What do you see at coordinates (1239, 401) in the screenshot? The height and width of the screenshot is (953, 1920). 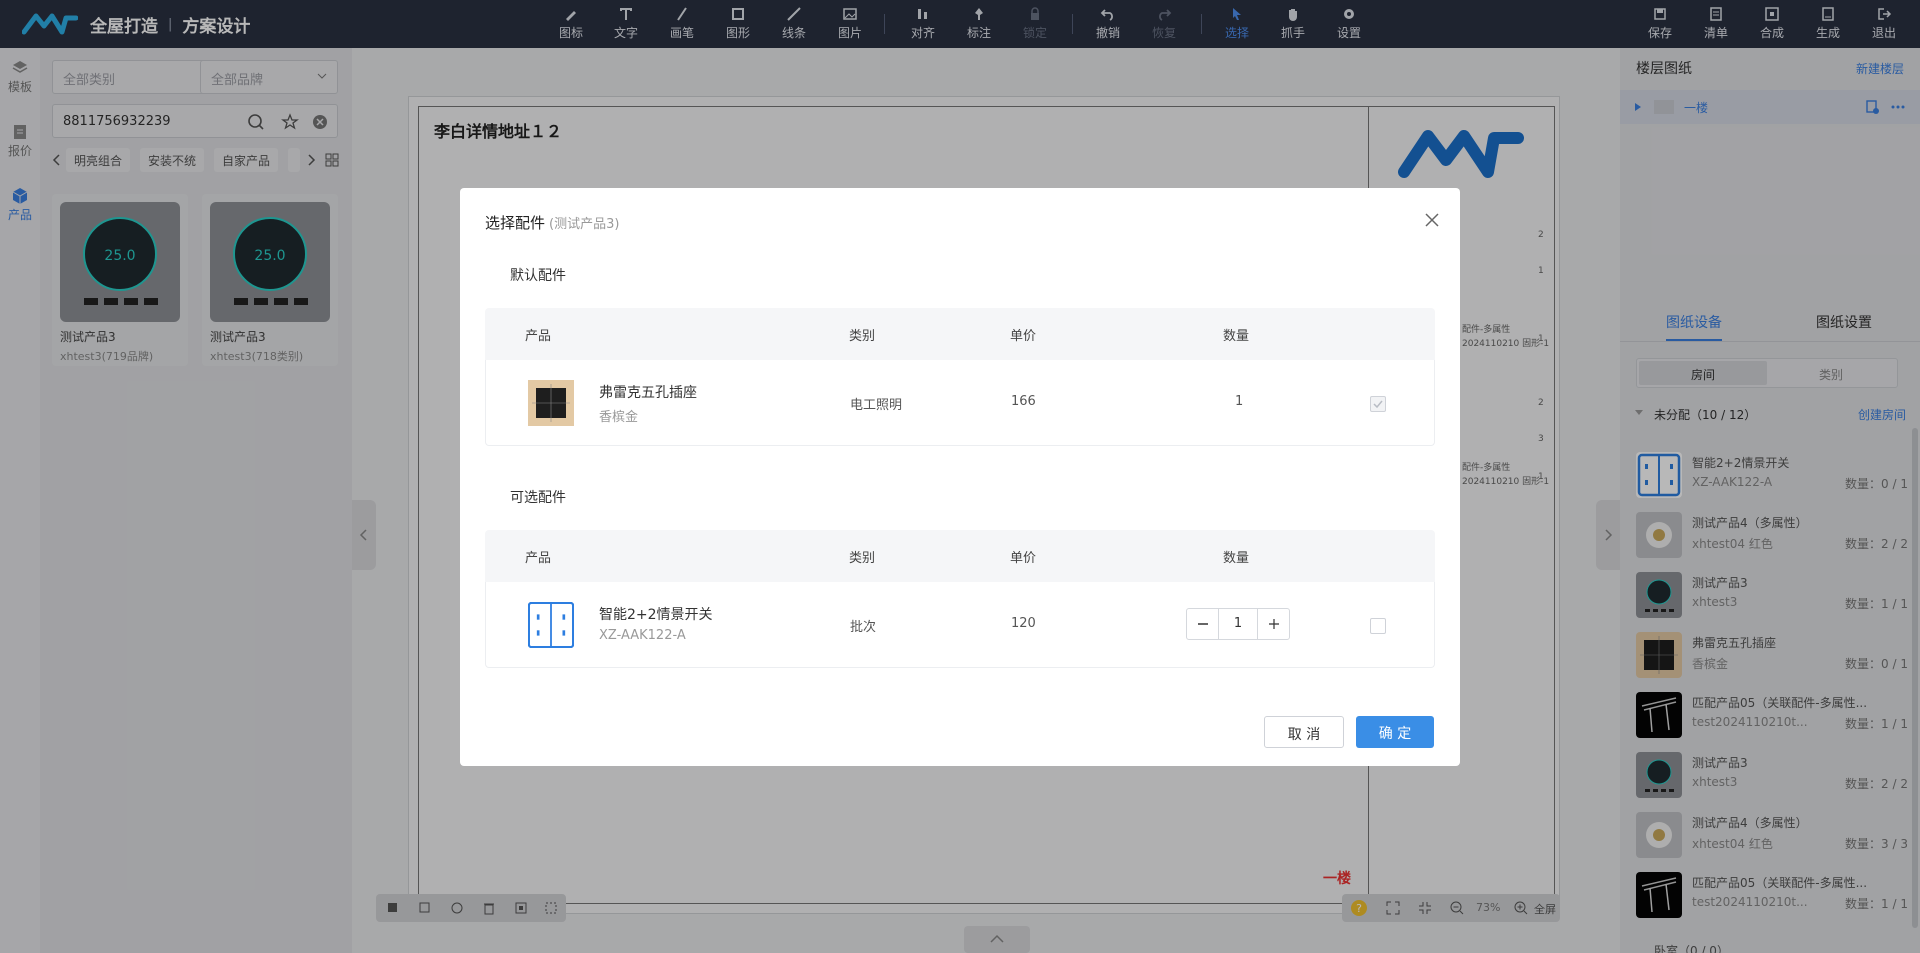 I see `product-qty: 1` at bounding box center [1239, 401].